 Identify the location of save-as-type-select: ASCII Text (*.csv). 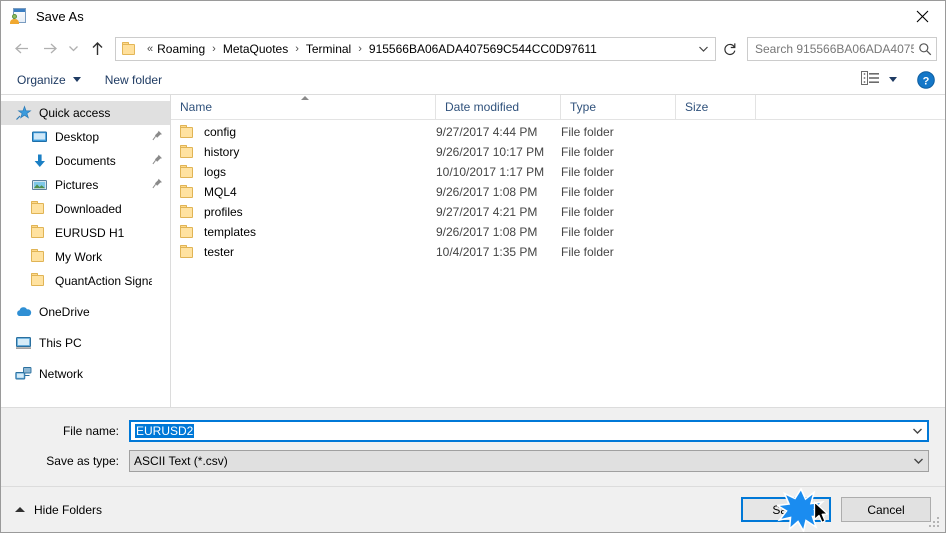
(529, 461).